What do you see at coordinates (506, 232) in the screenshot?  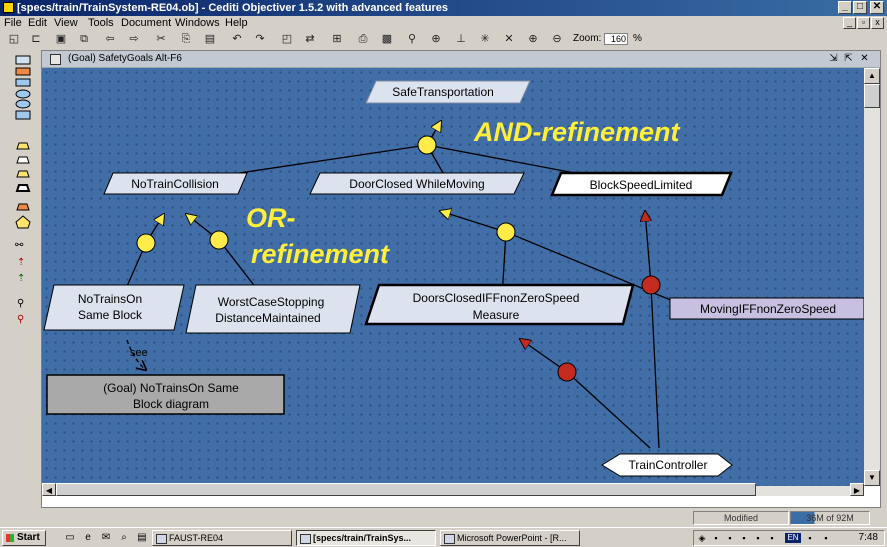 I see `door-refinement-node` at bounding box center [506, 232].